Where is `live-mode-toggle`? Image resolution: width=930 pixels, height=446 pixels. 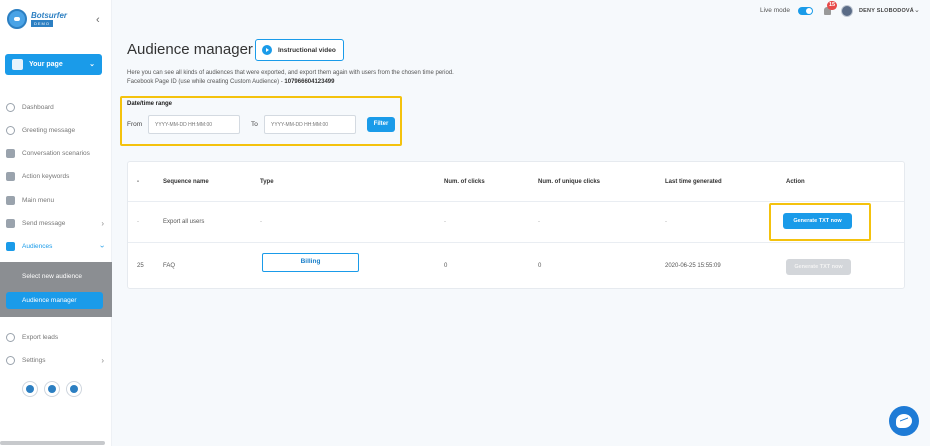
live-mode-toggle is located at coordinates (805, 11).